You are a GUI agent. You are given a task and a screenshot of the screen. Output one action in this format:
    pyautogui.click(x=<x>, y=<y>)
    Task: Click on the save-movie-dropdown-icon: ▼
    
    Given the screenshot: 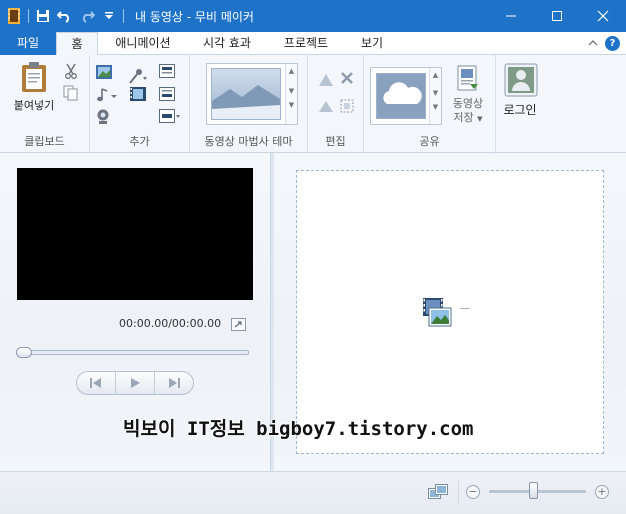 What is the action you would take?
    pyautogui.click(x=480, y=119)
    